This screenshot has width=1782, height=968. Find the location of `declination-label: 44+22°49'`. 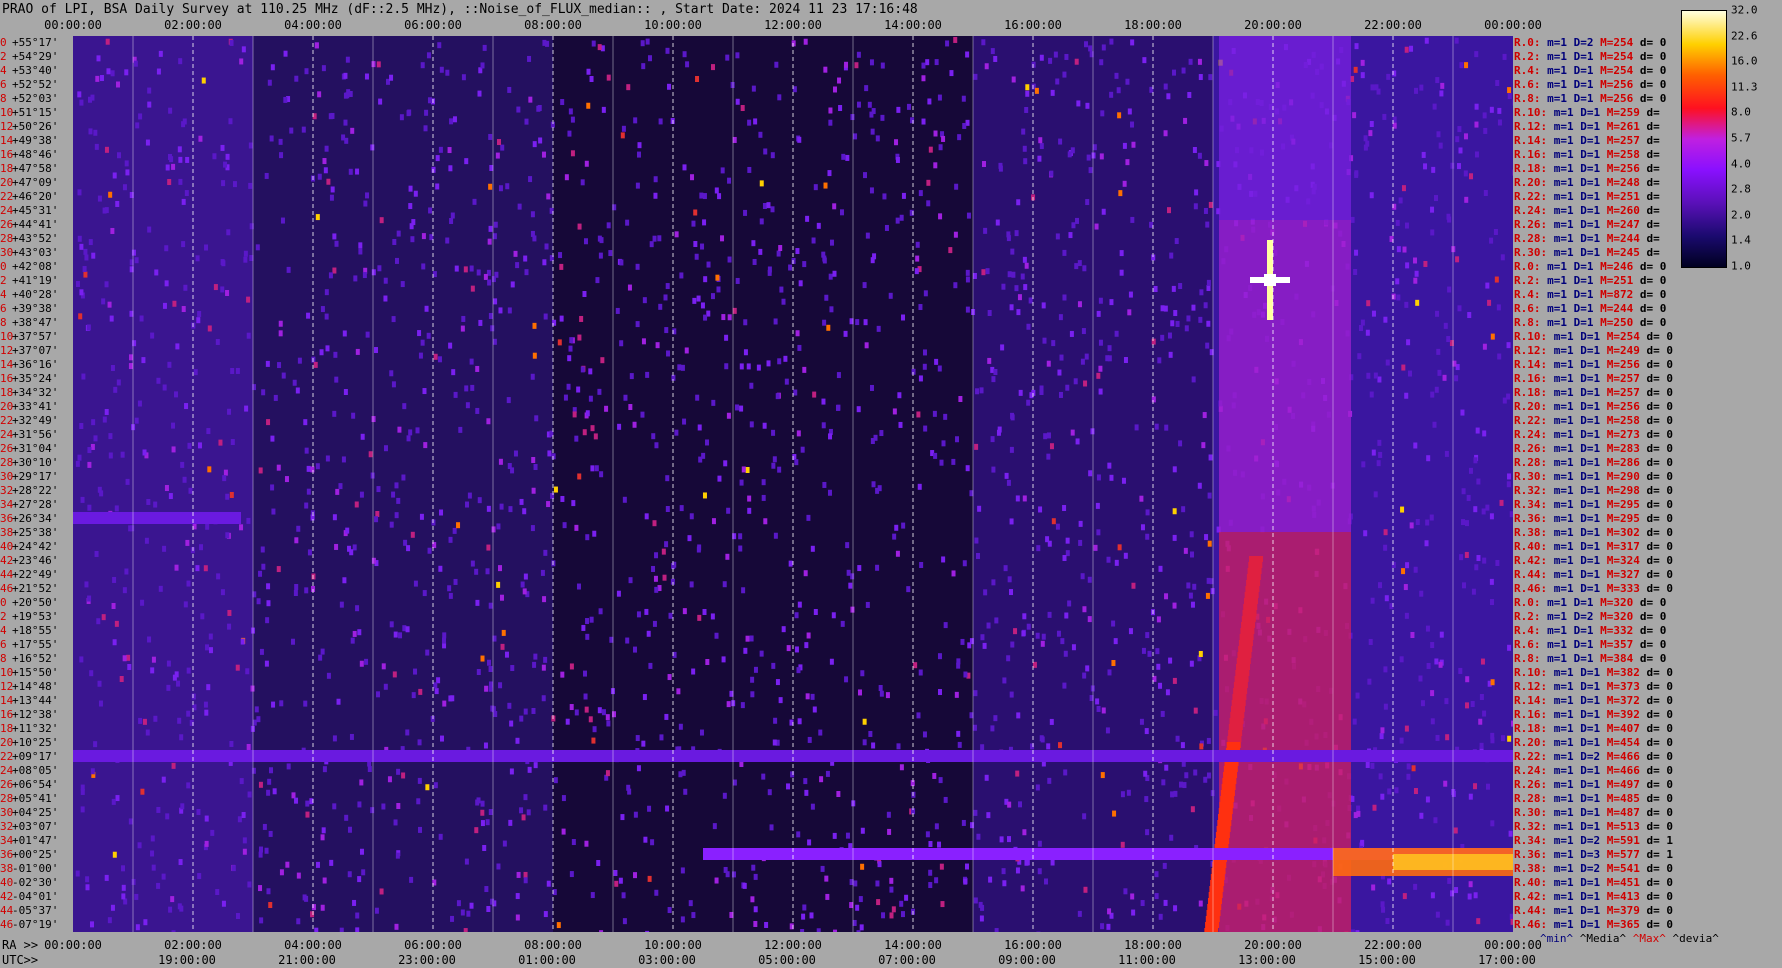

declination-label: 44+22°49' is located at coordinates (29, 575).